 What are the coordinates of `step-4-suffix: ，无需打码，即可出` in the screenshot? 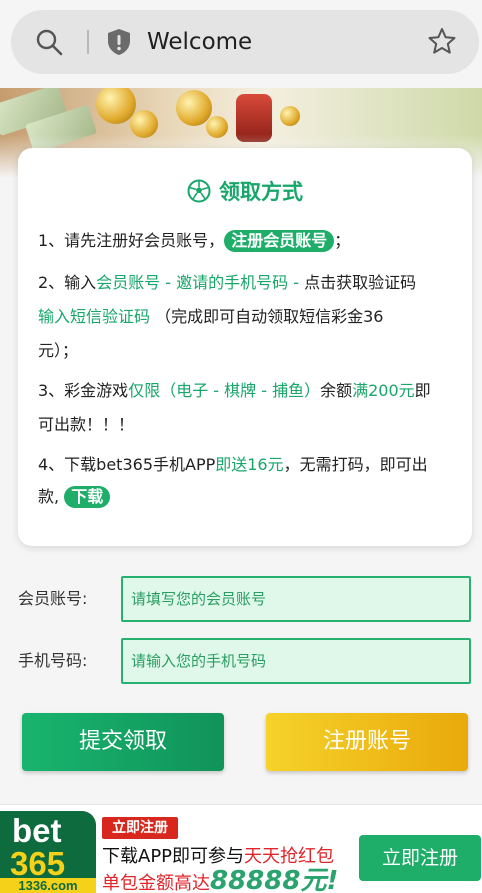 It's located at (355, 464).